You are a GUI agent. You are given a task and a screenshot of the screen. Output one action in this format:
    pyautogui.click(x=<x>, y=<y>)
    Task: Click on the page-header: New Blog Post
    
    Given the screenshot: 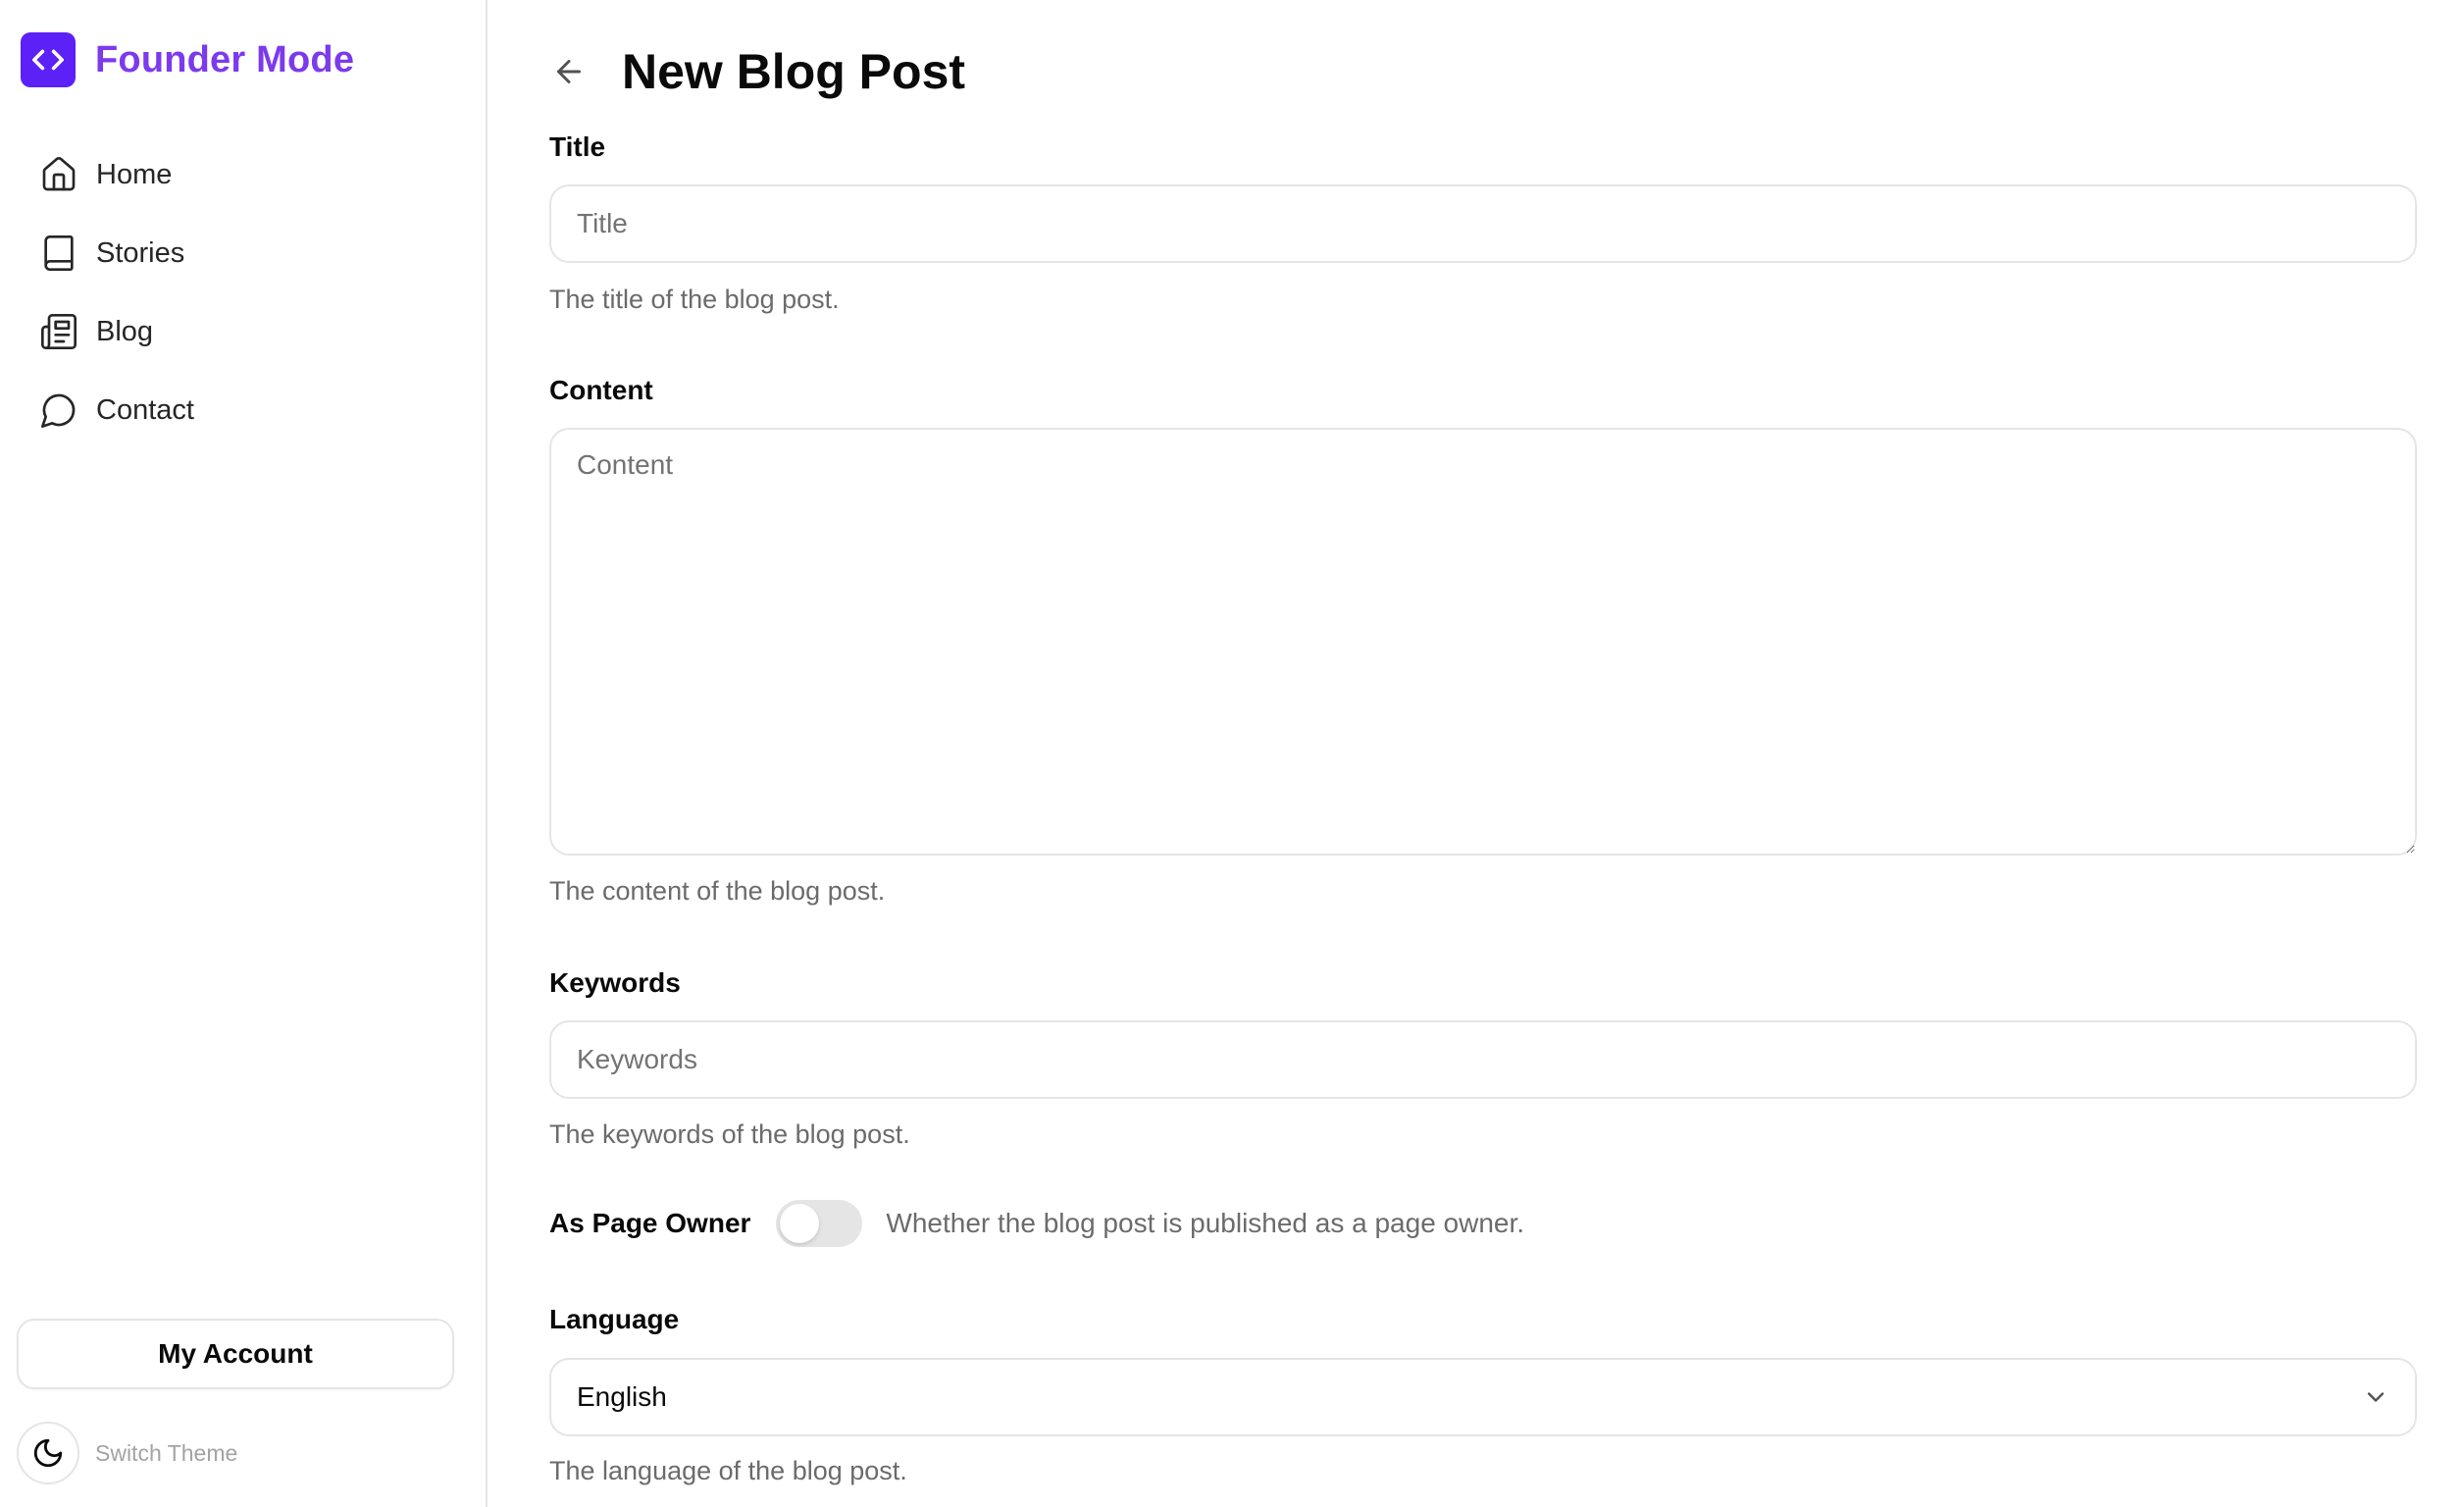 What is the action you would take?
    pyautogui.click(x=757, y=72)
    